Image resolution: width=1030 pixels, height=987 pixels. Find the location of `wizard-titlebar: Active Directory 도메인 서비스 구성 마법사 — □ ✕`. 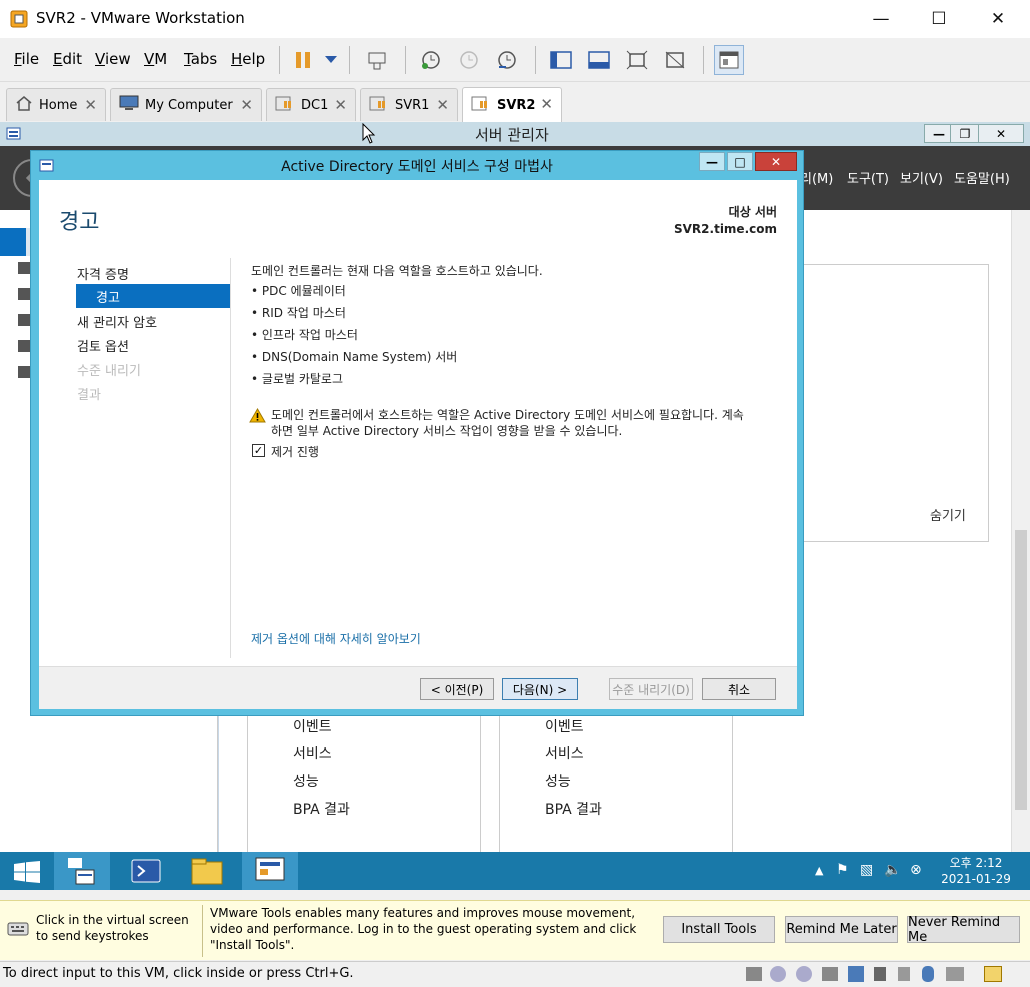

wizard-titlebar: Active Directory 도메인 서비스 구성 마법사 — □ ✕ is located at coordinates (417, 165).